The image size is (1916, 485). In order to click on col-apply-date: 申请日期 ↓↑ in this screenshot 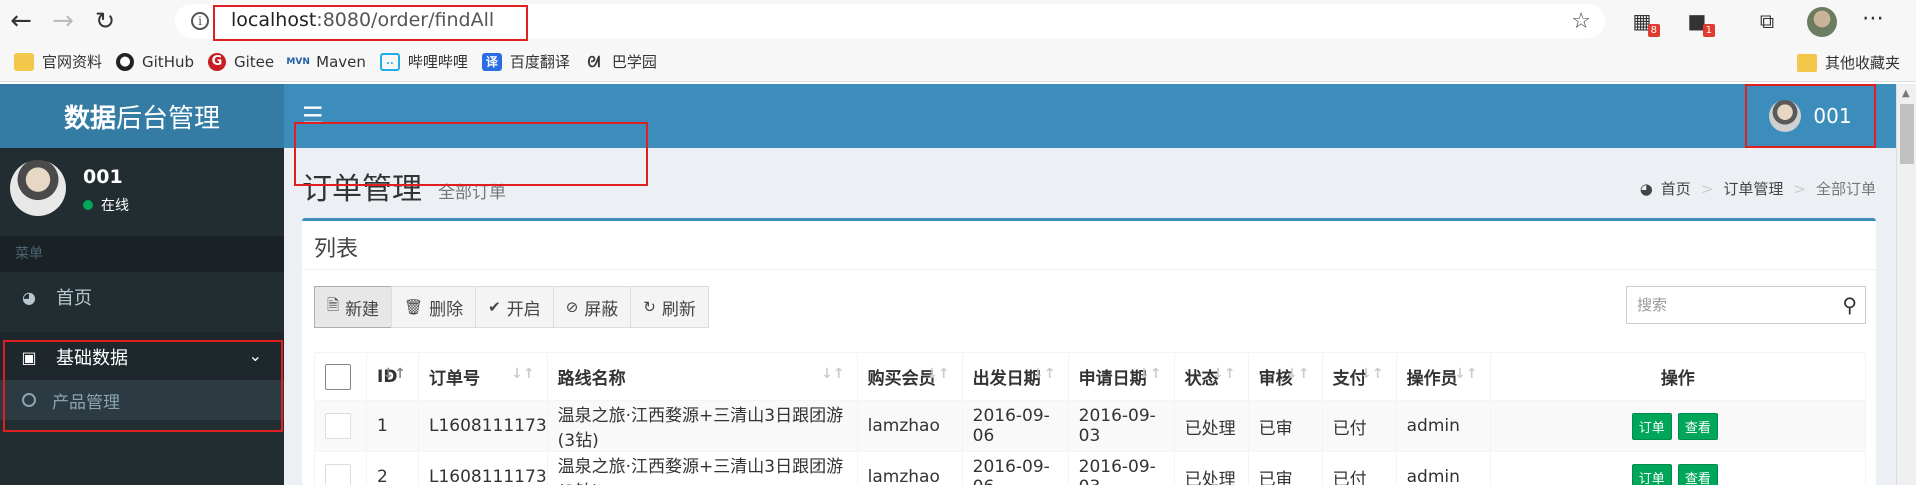, I will do `click(1121, 376)`.